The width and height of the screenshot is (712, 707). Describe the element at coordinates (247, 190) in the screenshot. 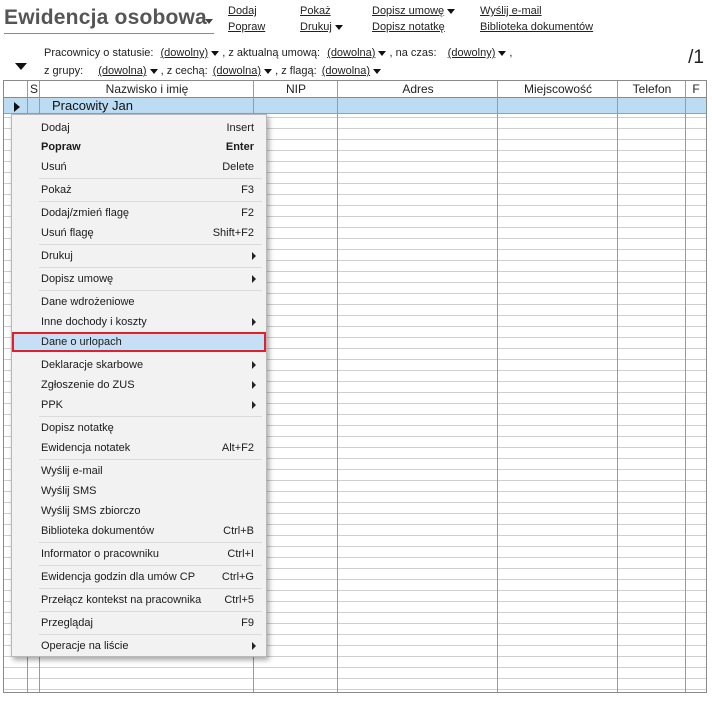

I see `menu-item-shortcut: F3` at that location.